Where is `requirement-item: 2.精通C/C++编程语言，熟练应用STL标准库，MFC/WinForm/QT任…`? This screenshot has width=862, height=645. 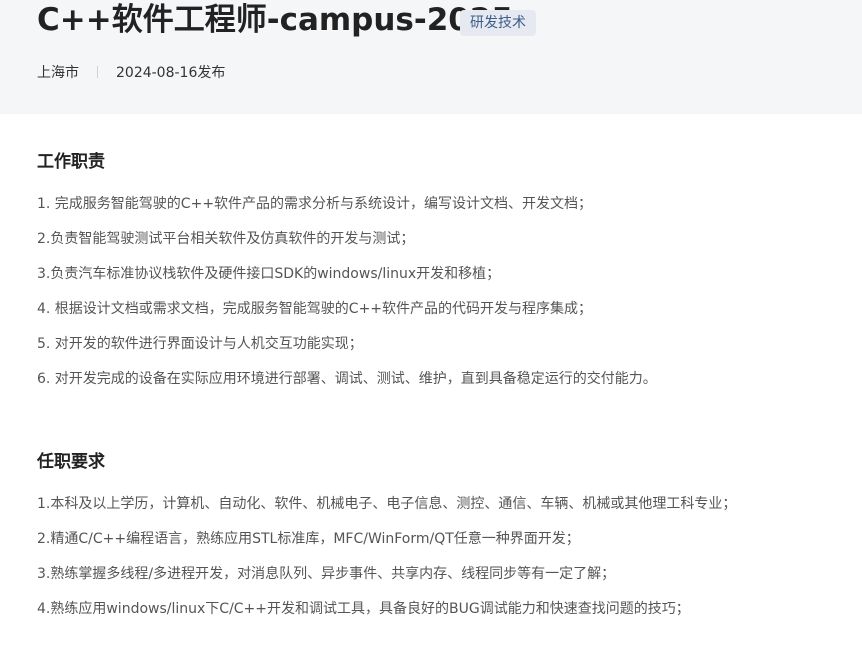
requirement-item: 2.精通C/C++编程语言，熟练应用STL标准库，MFC/WinForm/QT任… is located at coordinates (308, 539).